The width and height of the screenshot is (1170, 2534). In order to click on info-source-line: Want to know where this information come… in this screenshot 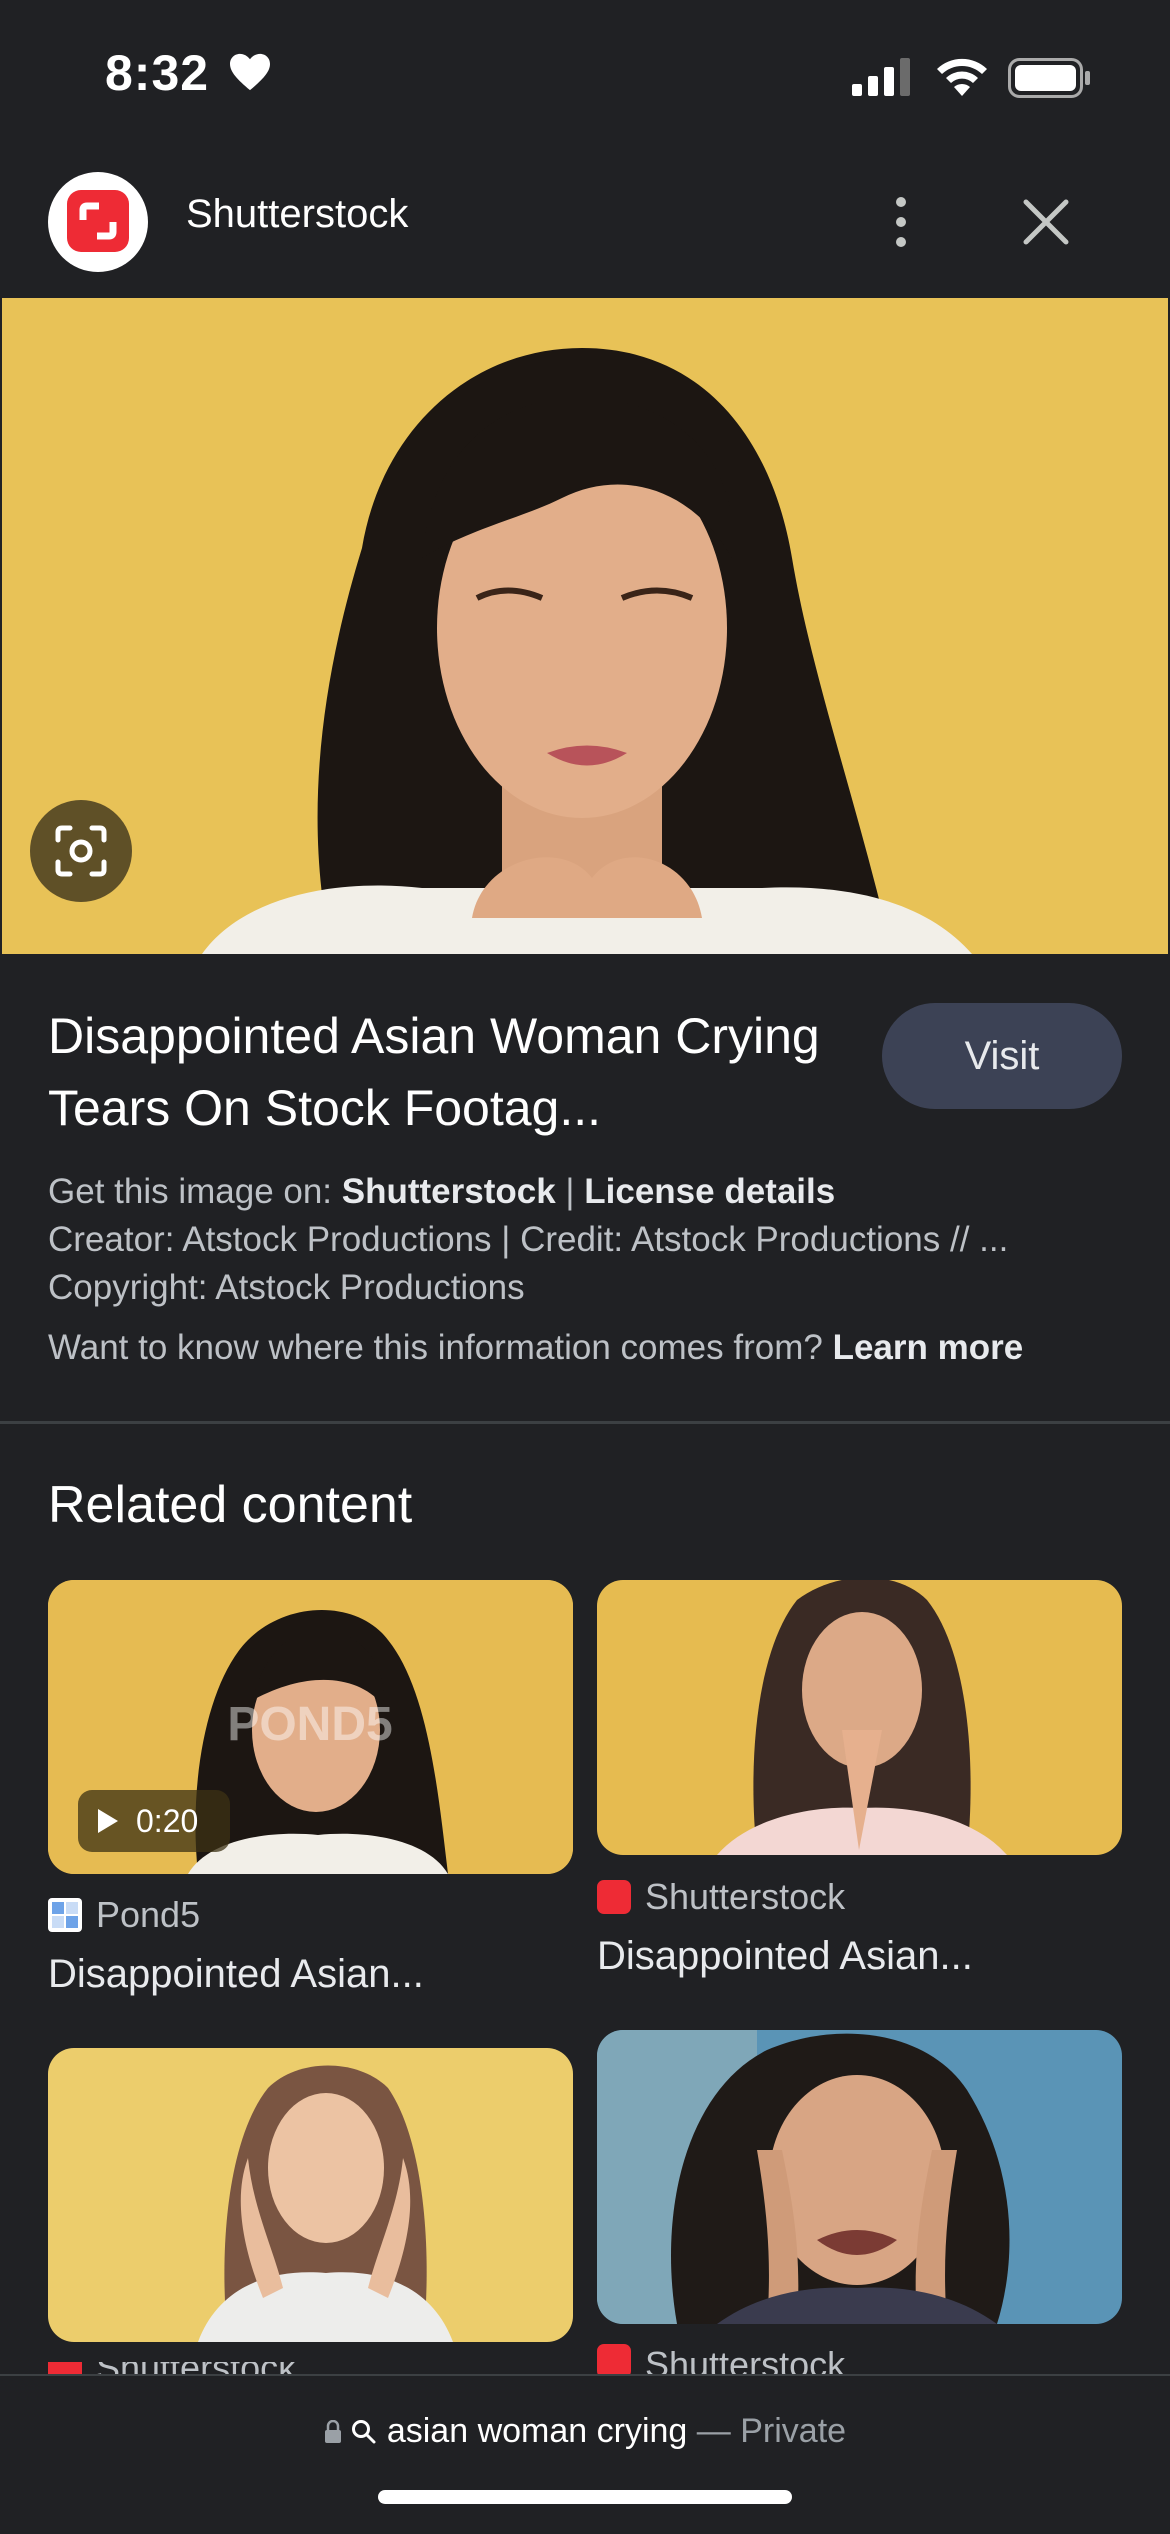, I will do `click(535, 1348)`.